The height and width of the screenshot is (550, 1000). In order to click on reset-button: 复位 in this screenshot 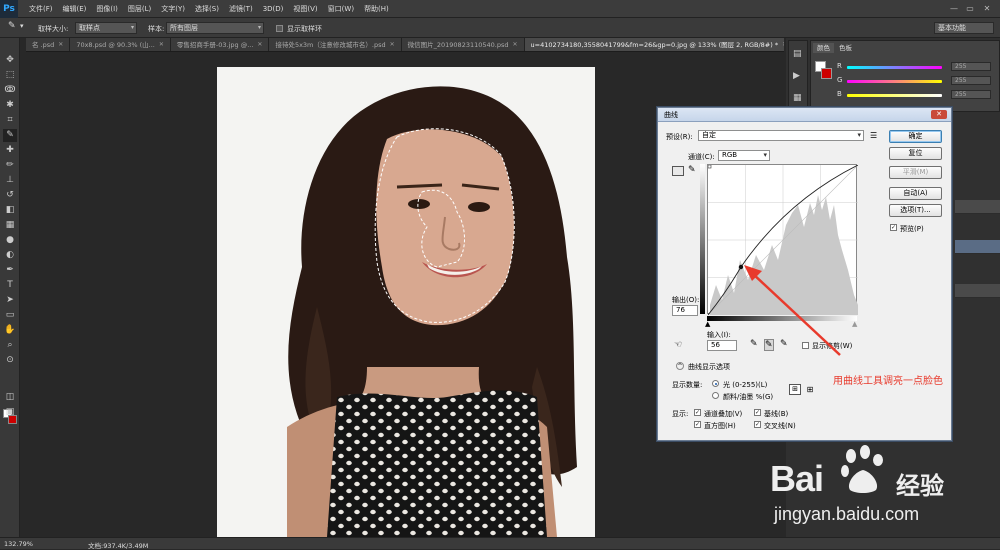, I will do `click(915, 153)`.